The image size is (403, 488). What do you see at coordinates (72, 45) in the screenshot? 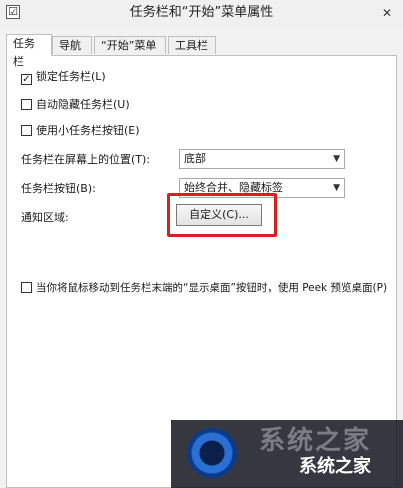
I see `tab-navigation: 导航` at bounding box center [72, 45].